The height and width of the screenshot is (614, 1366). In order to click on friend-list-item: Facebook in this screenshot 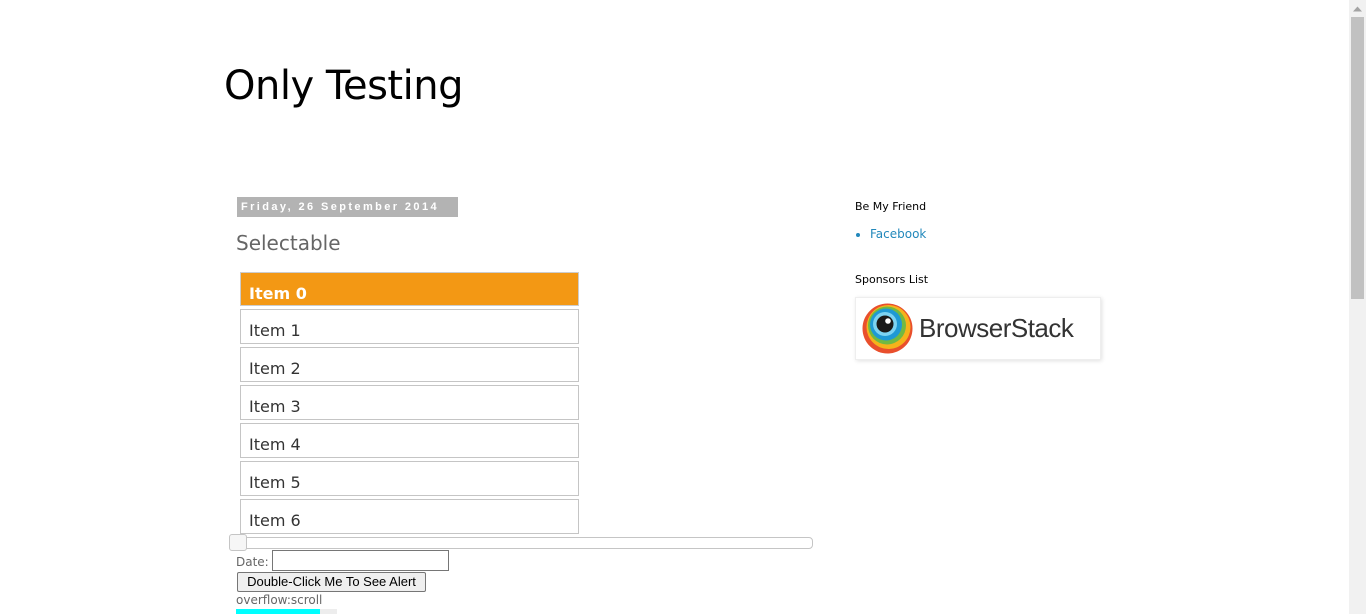, I will do `click(898, 234)`.